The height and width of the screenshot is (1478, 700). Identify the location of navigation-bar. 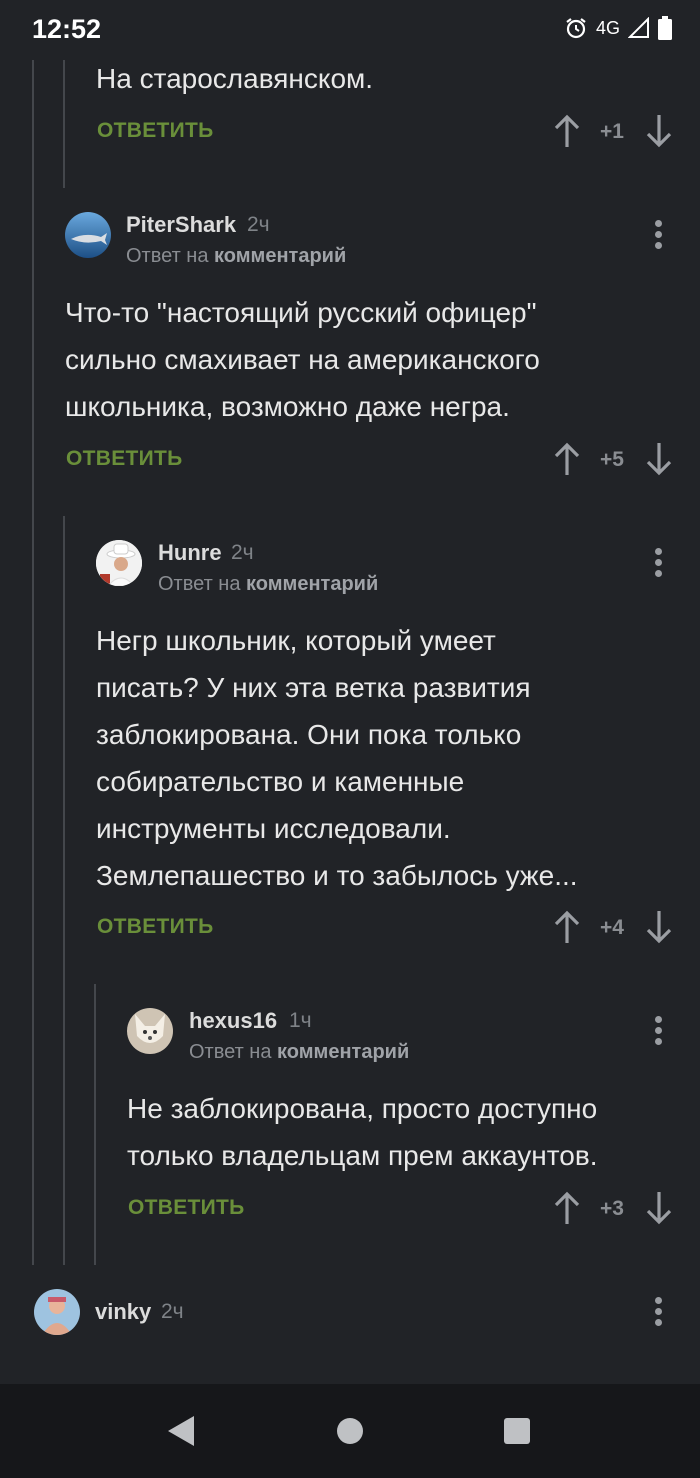
(350, 1431).